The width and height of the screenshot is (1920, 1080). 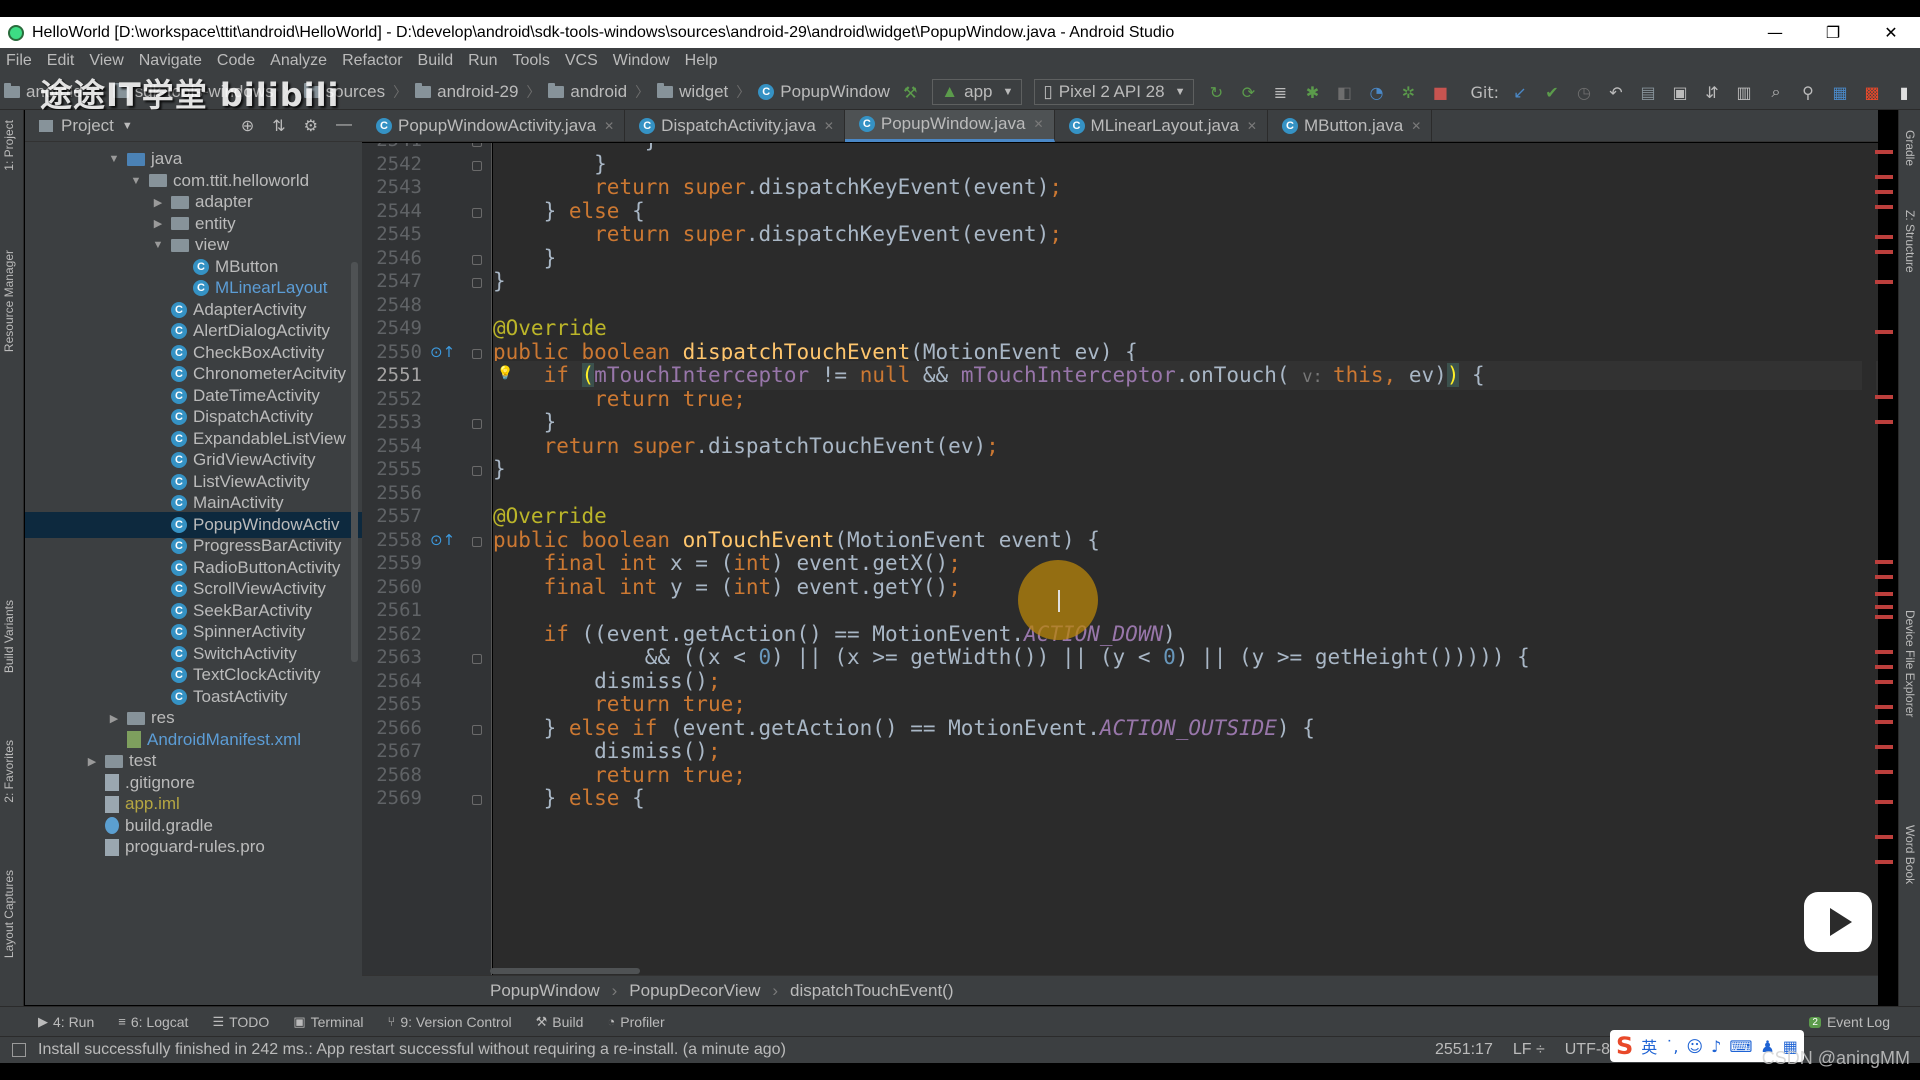 What do you see at coordinates (9, 771) in the screenshot?
I see `tool-tab-favorites: 2: Favorites` at bounding box center [9, 771].